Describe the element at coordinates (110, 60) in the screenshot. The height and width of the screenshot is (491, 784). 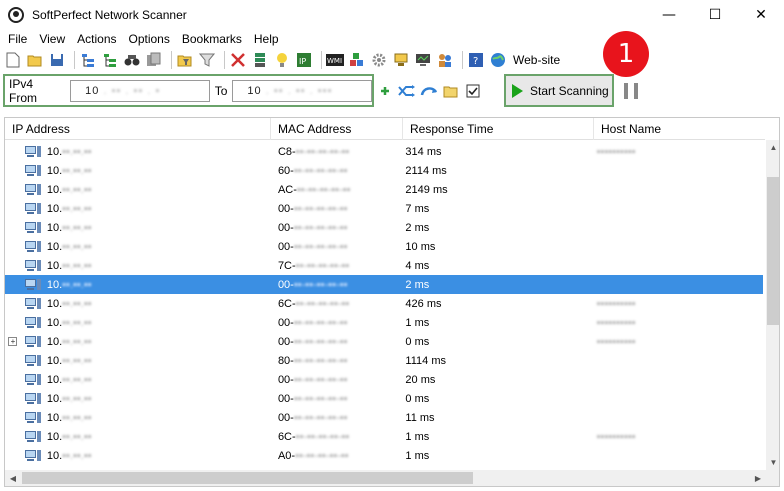
I see `tree-expand-icon` at that location.